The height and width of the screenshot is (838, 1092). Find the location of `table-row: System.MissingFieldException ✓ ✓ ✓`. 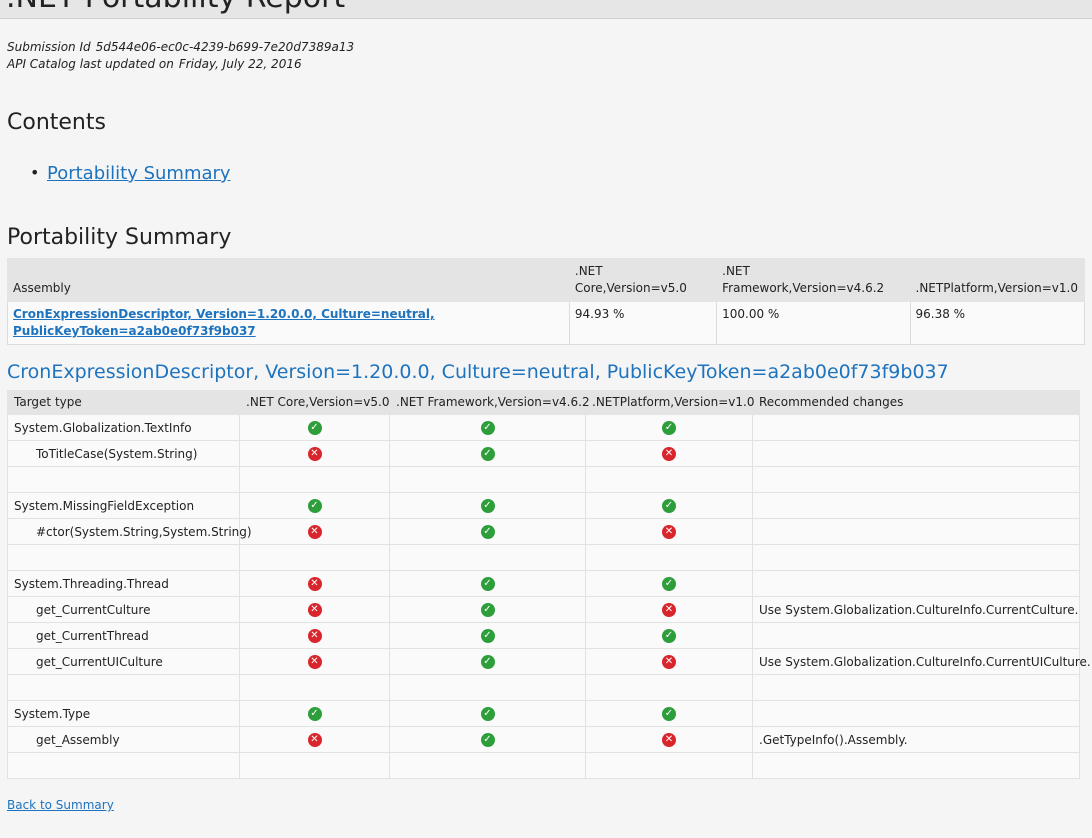

table-row: System.MissingFieldException ✓ ✓ ✓ is located at coordinates (543, 505).